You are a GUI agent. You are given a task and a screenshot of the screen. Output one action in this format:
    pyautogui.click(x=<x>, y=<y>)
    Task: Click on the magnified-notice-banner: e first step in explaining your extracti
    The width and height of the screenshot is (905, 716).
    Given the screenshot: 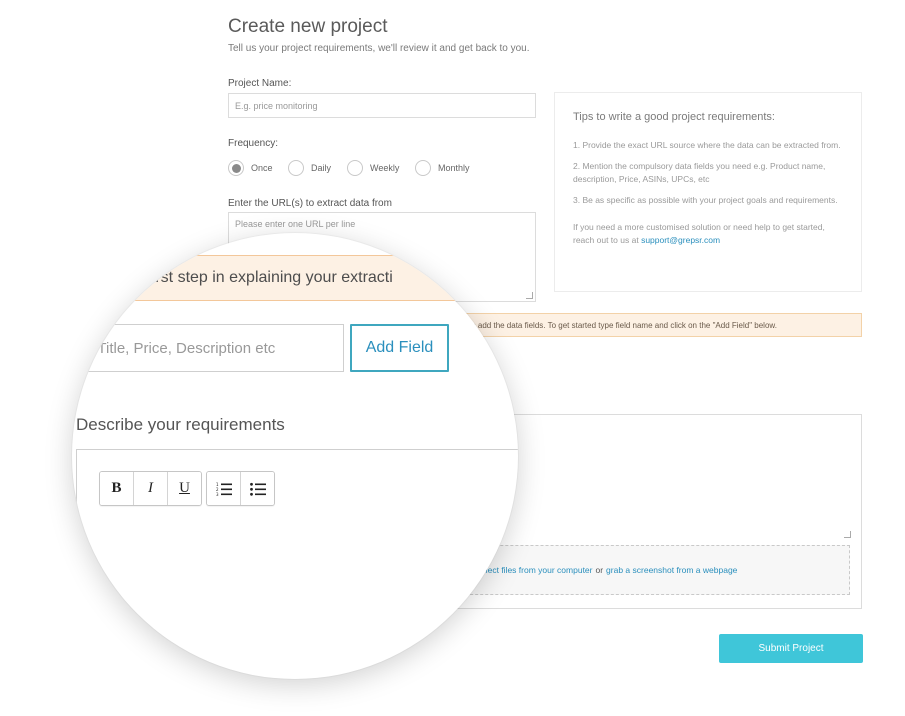 What is the action you would take?
    pyautogui.click(x=315, y=278)
    